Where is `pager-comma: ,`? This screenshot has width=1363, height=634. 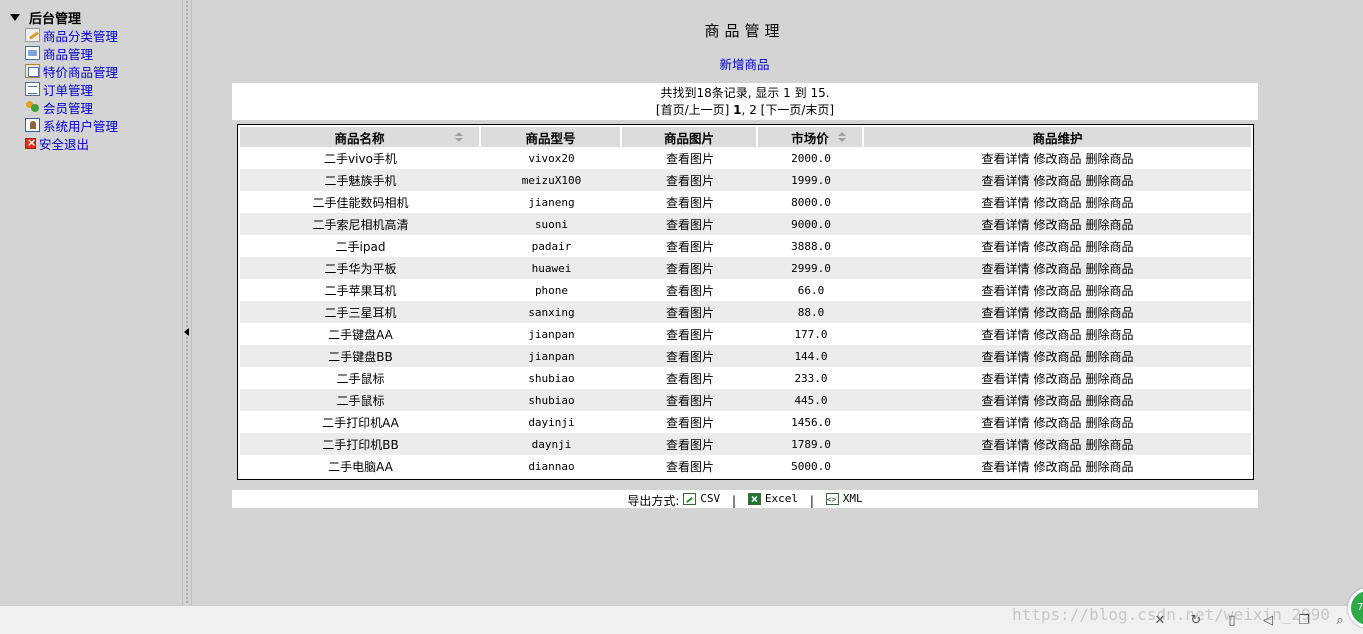 pager-comma: , is located at coordinates (743, 110).